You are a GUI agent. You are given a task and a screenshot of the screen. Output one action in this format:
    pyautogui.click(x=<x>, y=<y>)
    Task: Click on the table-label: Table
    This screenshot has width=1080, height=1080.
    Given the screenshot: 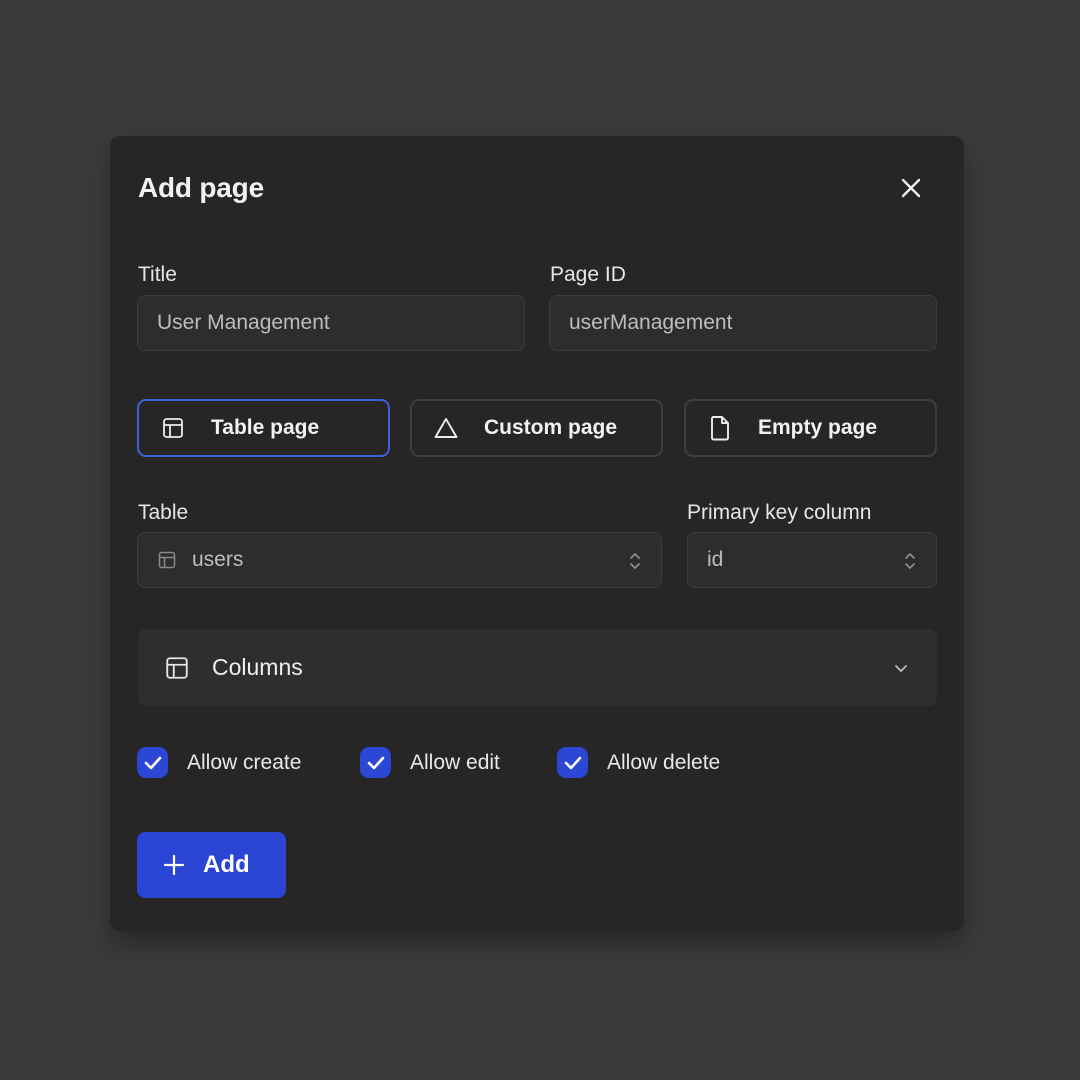 What is the action you would take?
    pyautogui.click(x=163, y=512)
    